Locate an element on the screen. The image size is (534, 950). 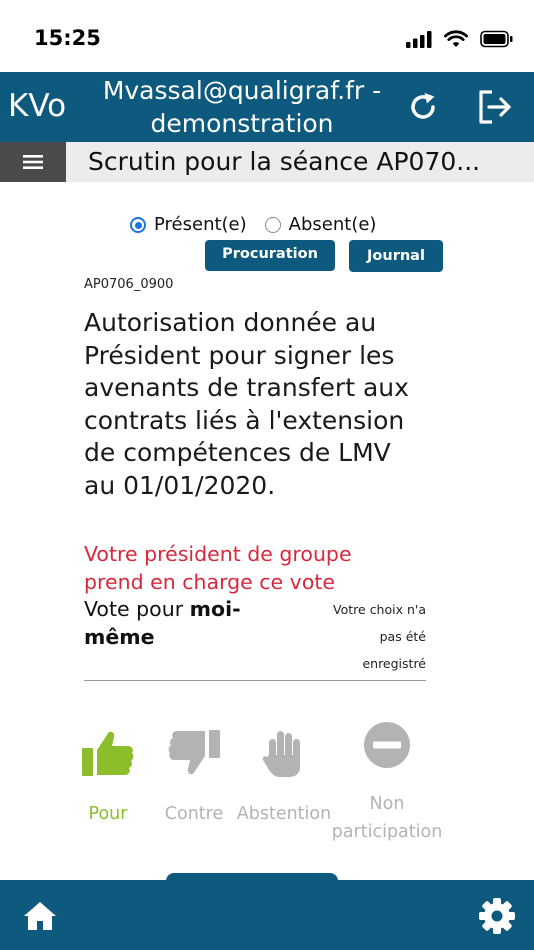
gear-icon is located at coordinates (497, 916).